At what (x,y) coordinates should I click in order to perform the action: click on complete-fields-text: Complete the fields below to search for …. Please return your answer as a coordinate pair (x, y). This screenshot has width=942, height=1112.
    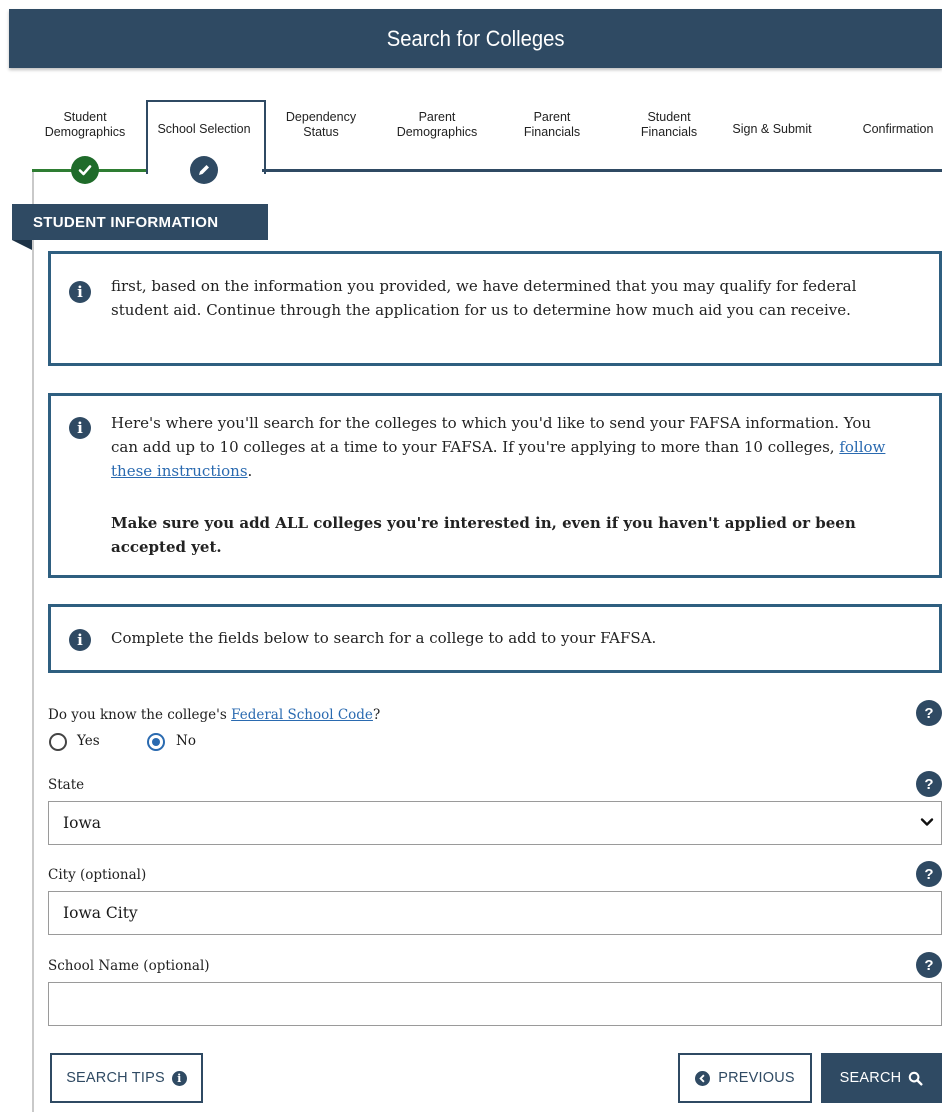
    Looking at the image, I should click on (384, 638).